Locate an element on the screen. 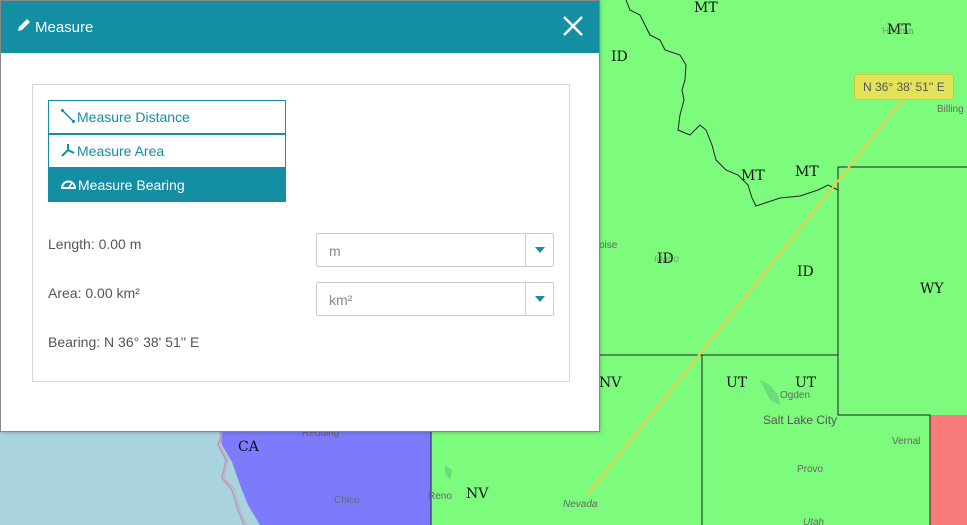 This screenshot has width=967, height=525. dialog-title: Measure is located at coordinates (55, 27).